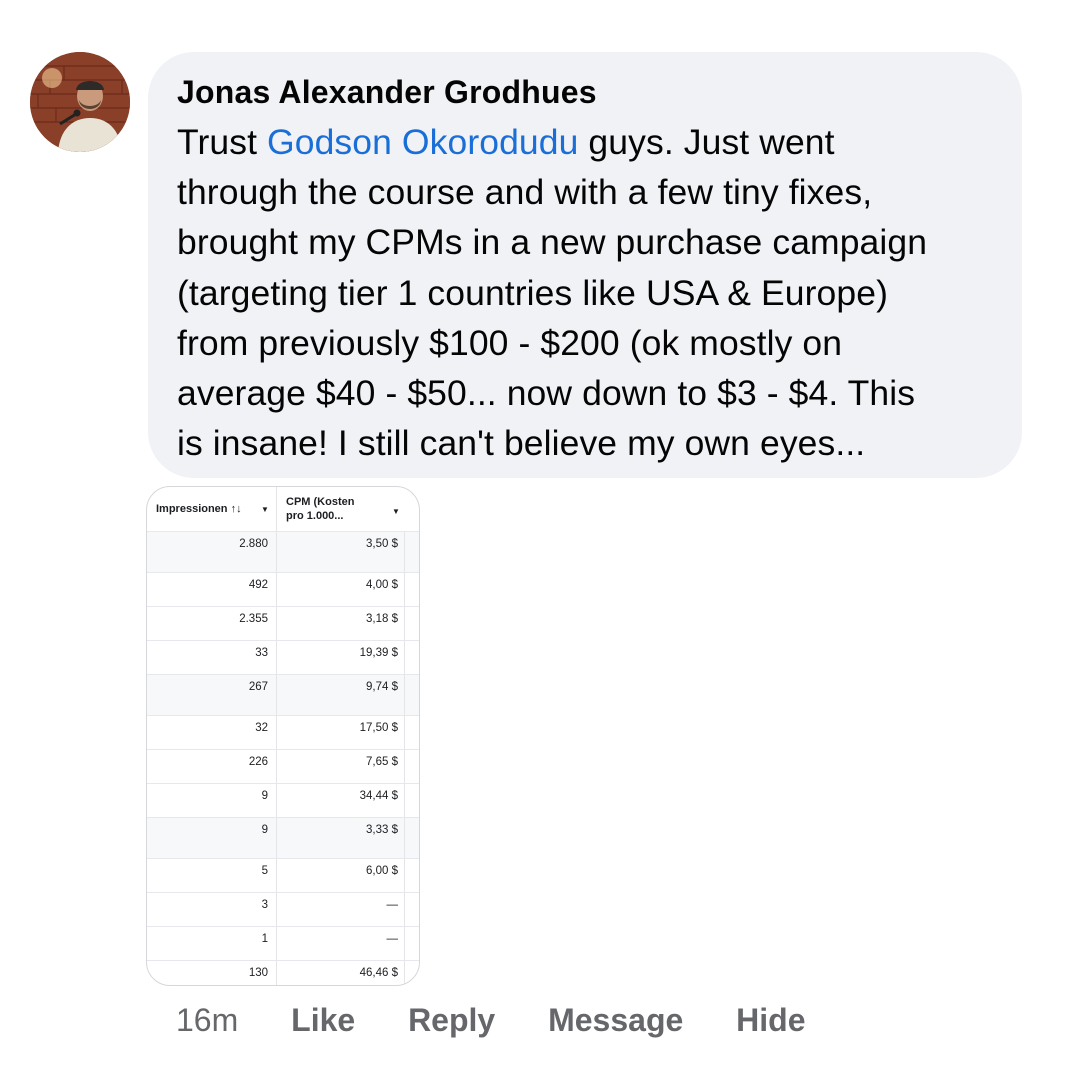  I want to click on avatar-photo, so click(80, 102).